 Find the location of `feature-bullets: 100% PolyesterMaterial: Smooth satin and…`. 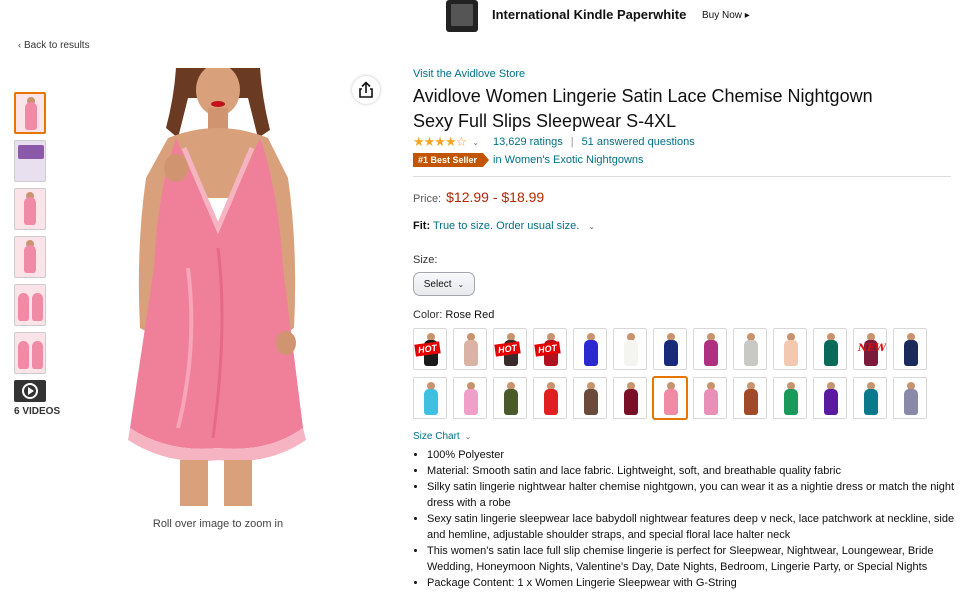

feature-bullets: 100% PolyesterMaterial: Smooth satin and… is located at coordinates (685, 519).